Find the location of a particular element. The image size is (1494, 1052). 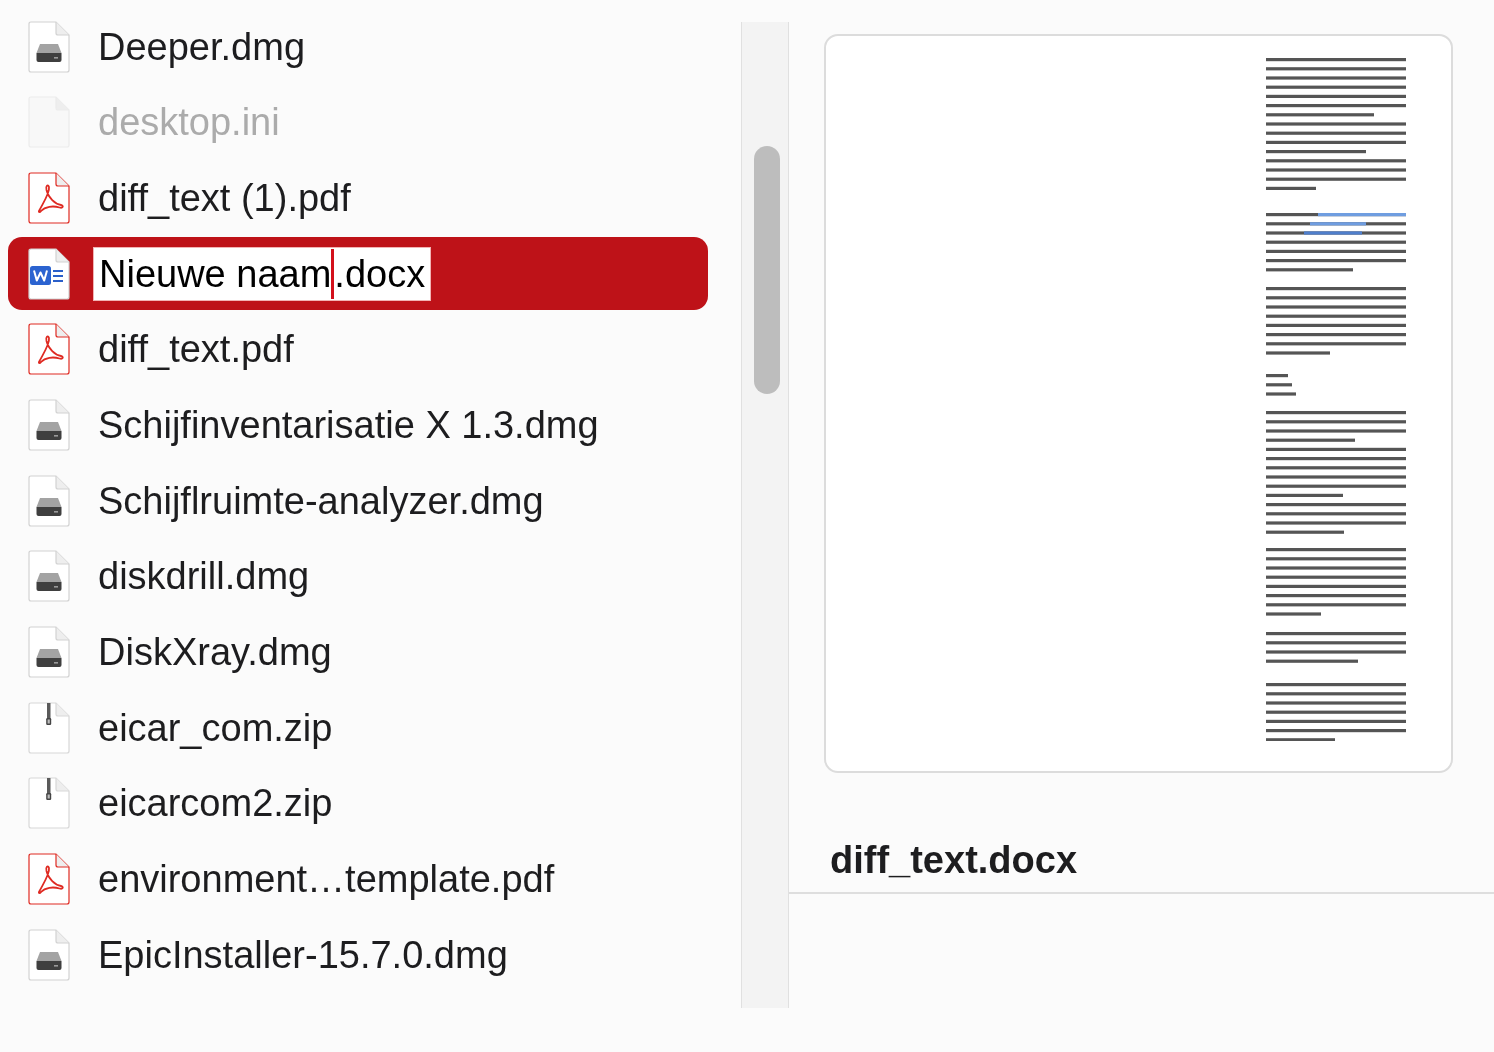

file-row: diff_text (1).pdf is located at coordinates (358, 198).